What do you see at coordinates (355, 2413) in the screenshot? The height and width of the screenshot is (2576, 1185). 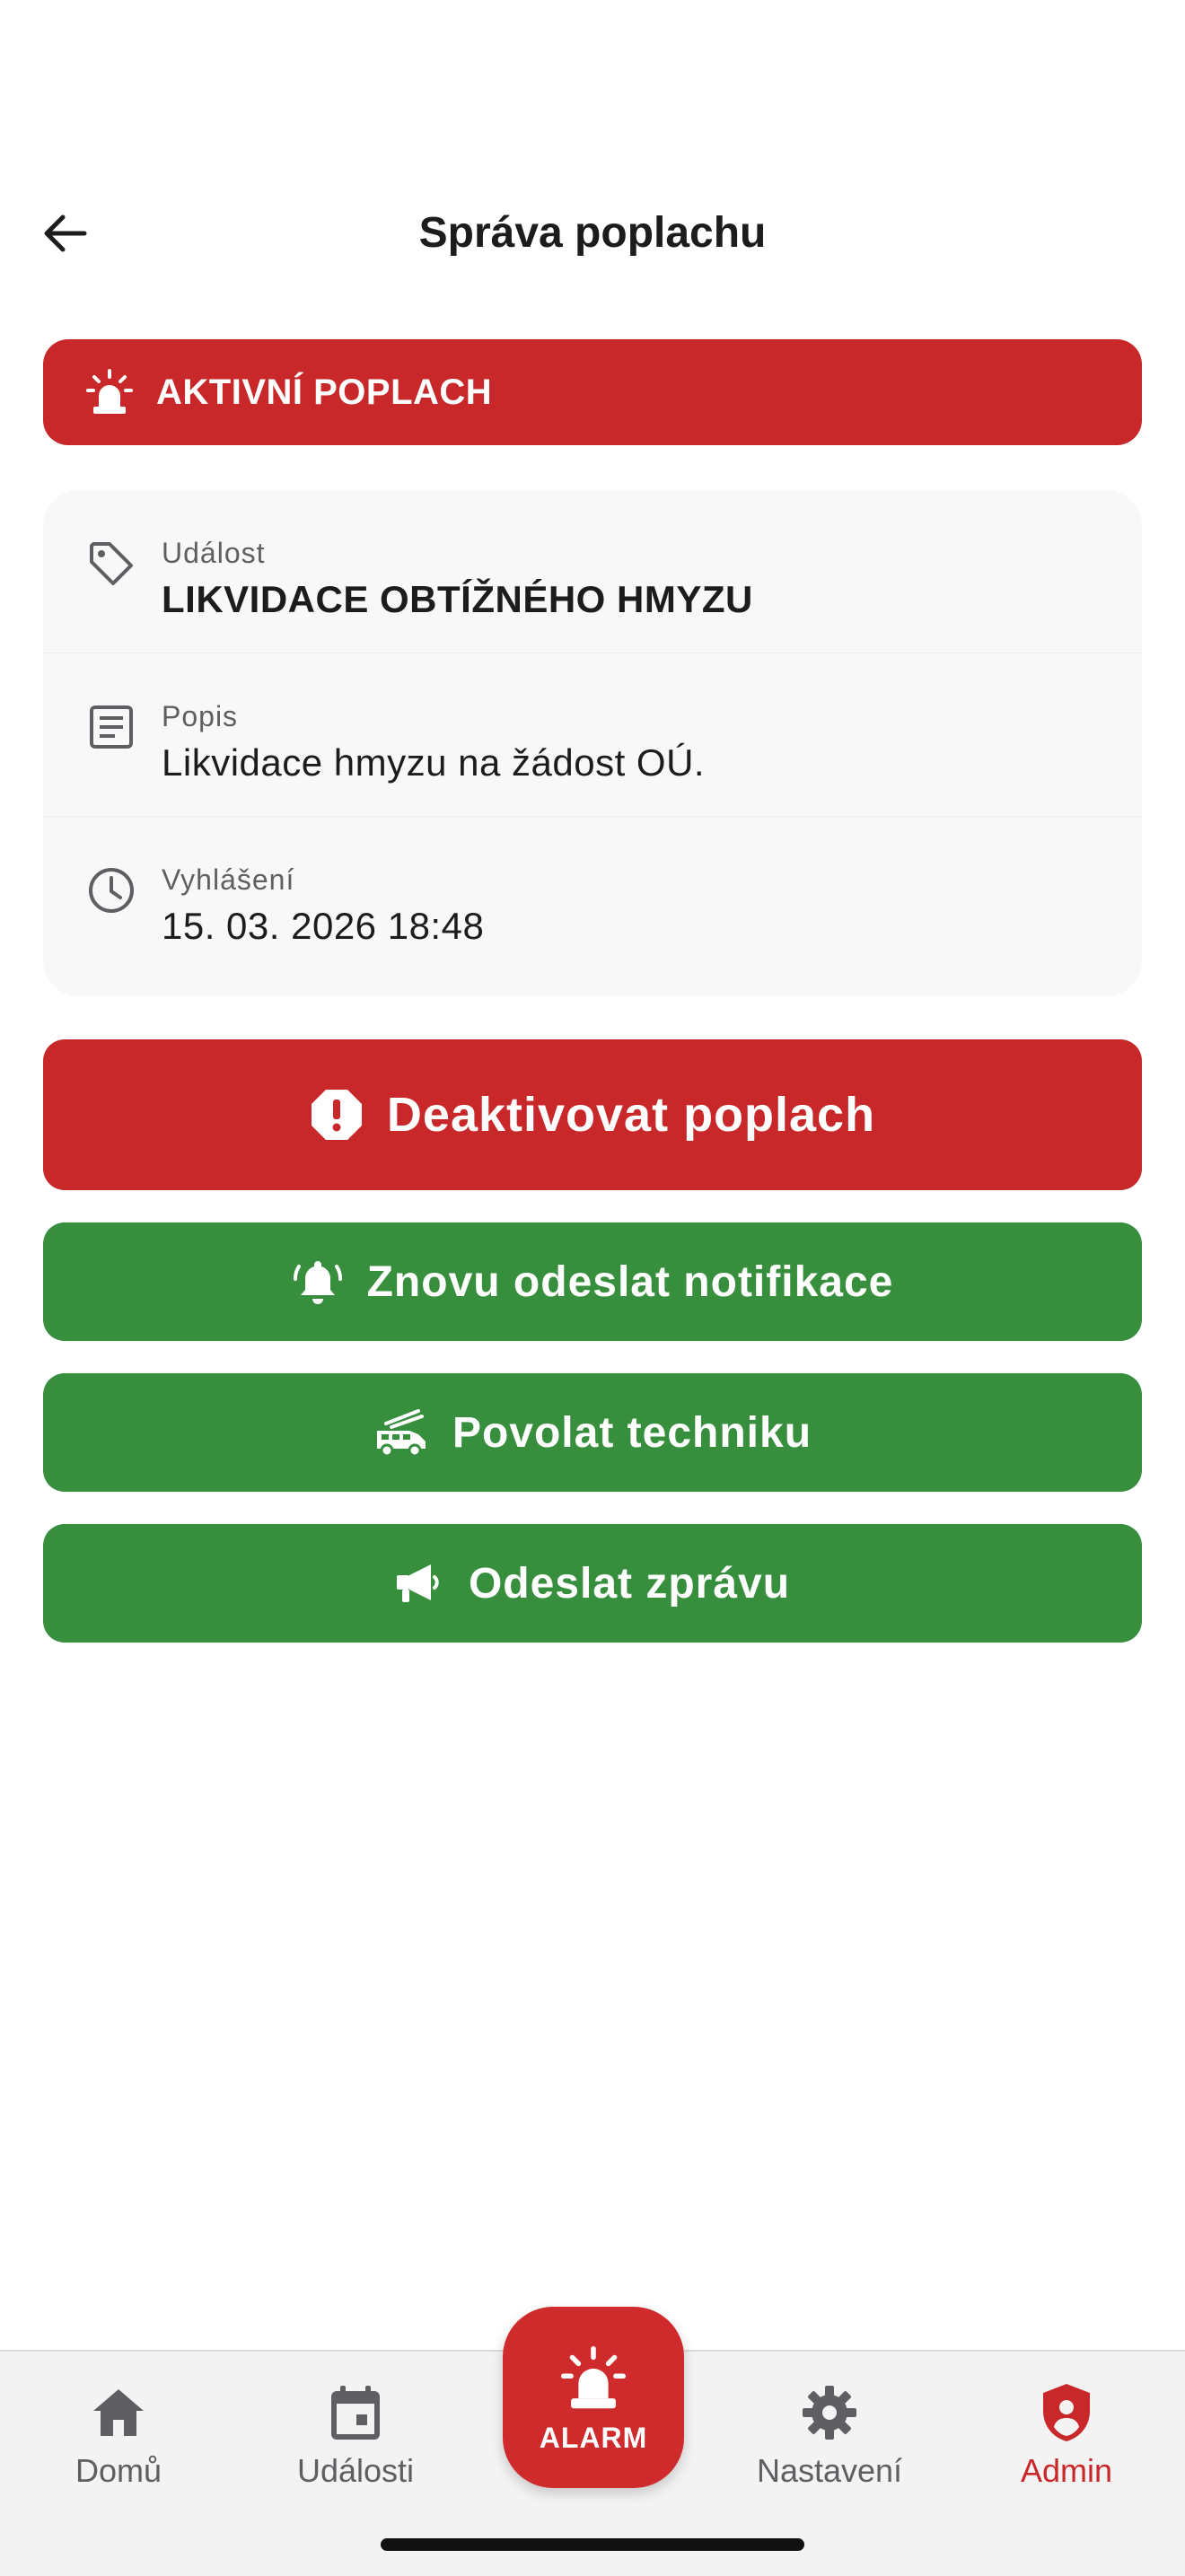 I see `calendar-icon` at bounding box center [355, 2413].